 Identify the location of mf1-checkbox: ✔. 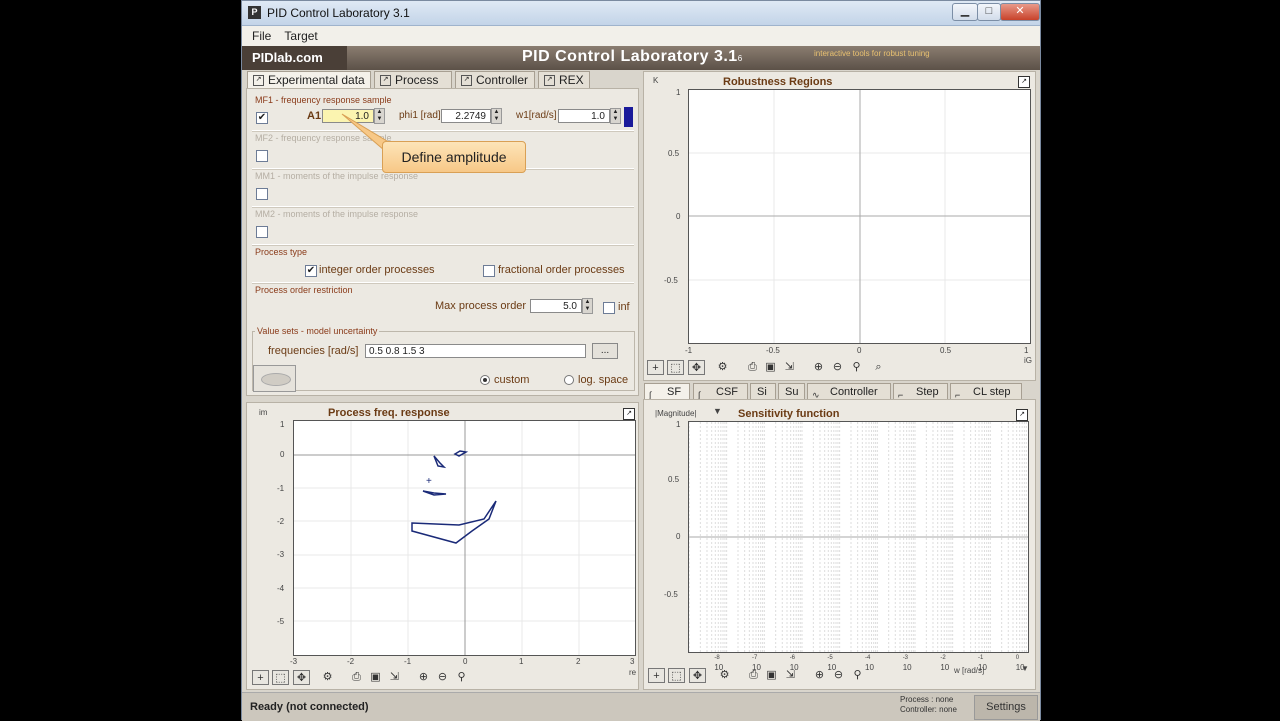
(262, 118).